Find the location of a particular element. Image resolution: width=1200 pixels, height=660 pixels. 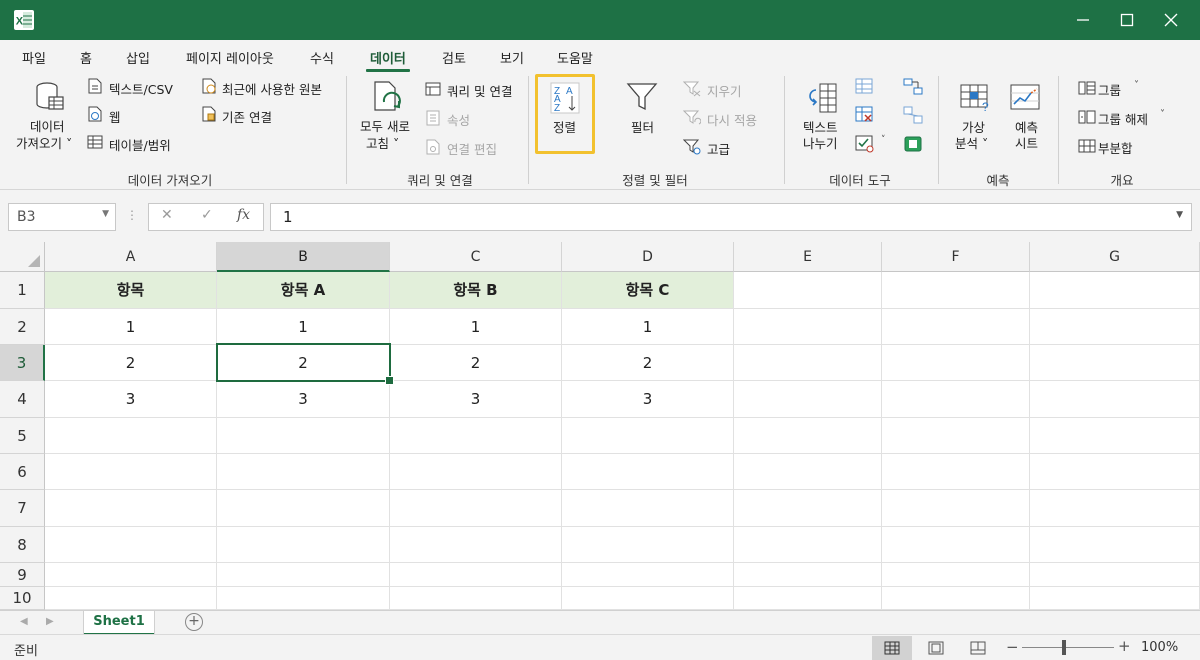

advanced-button: 고급 is located at coordinates (718, 148).